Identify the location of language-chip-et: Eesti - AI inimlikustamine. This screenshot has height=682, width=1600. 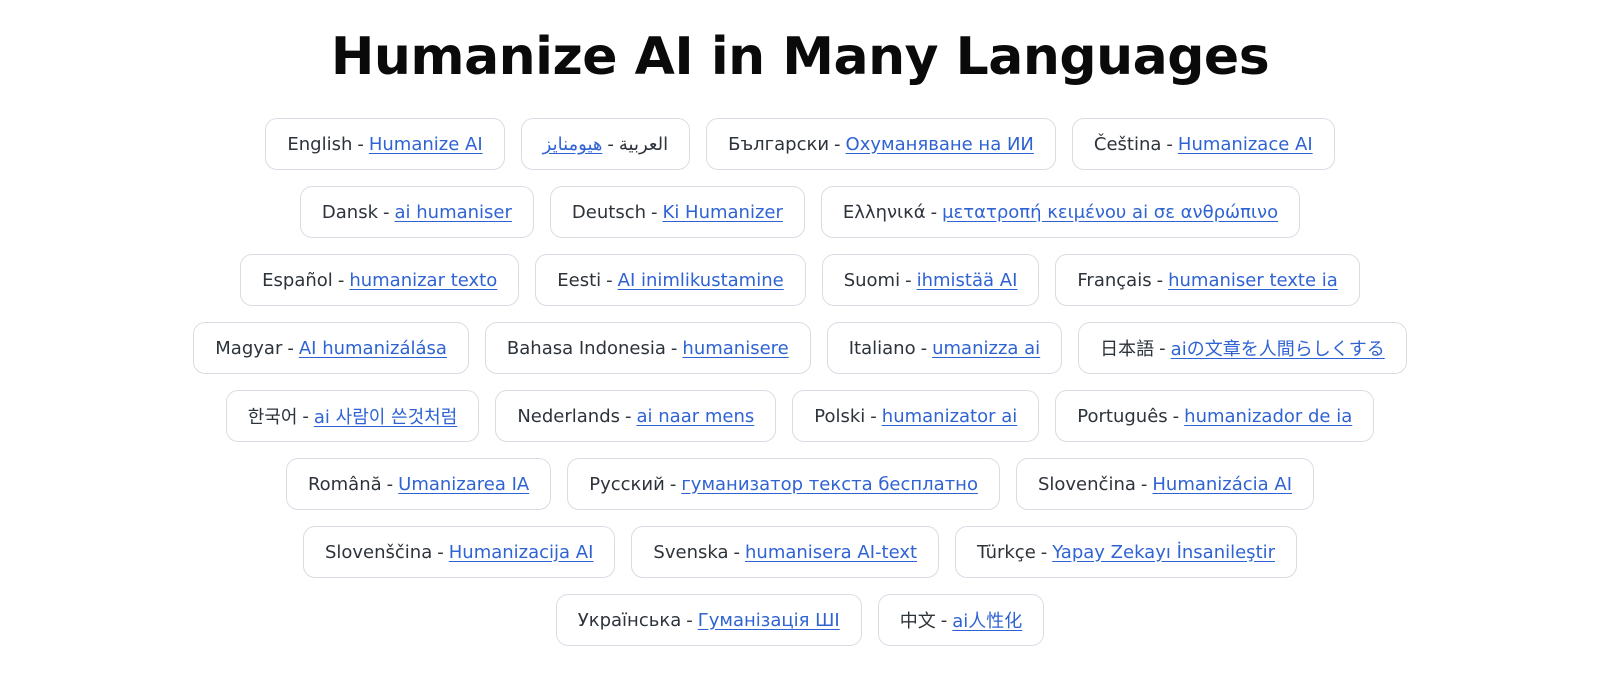
(670, 280).